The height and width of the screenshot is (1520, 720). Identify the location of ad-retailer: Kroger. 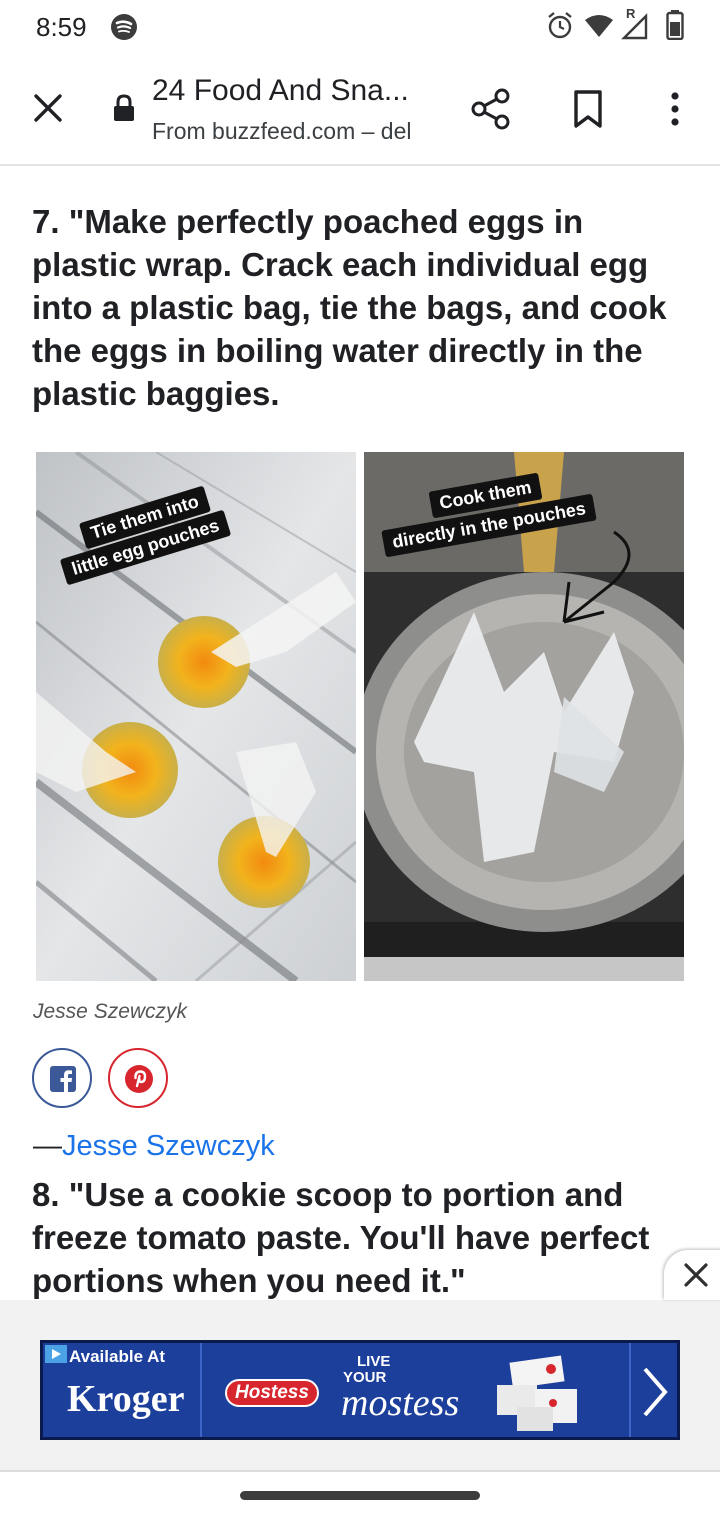
(126, 1399).